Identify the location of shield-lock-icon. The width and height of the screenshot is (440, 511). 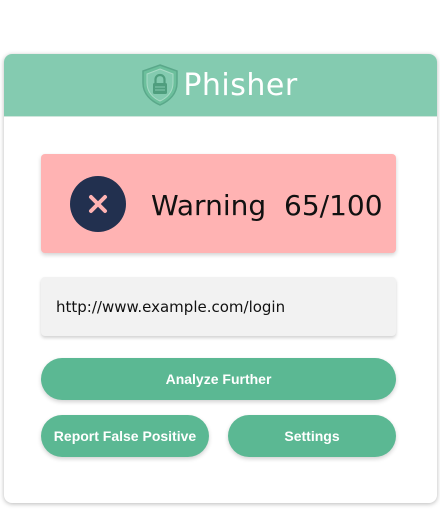
(160, 85).